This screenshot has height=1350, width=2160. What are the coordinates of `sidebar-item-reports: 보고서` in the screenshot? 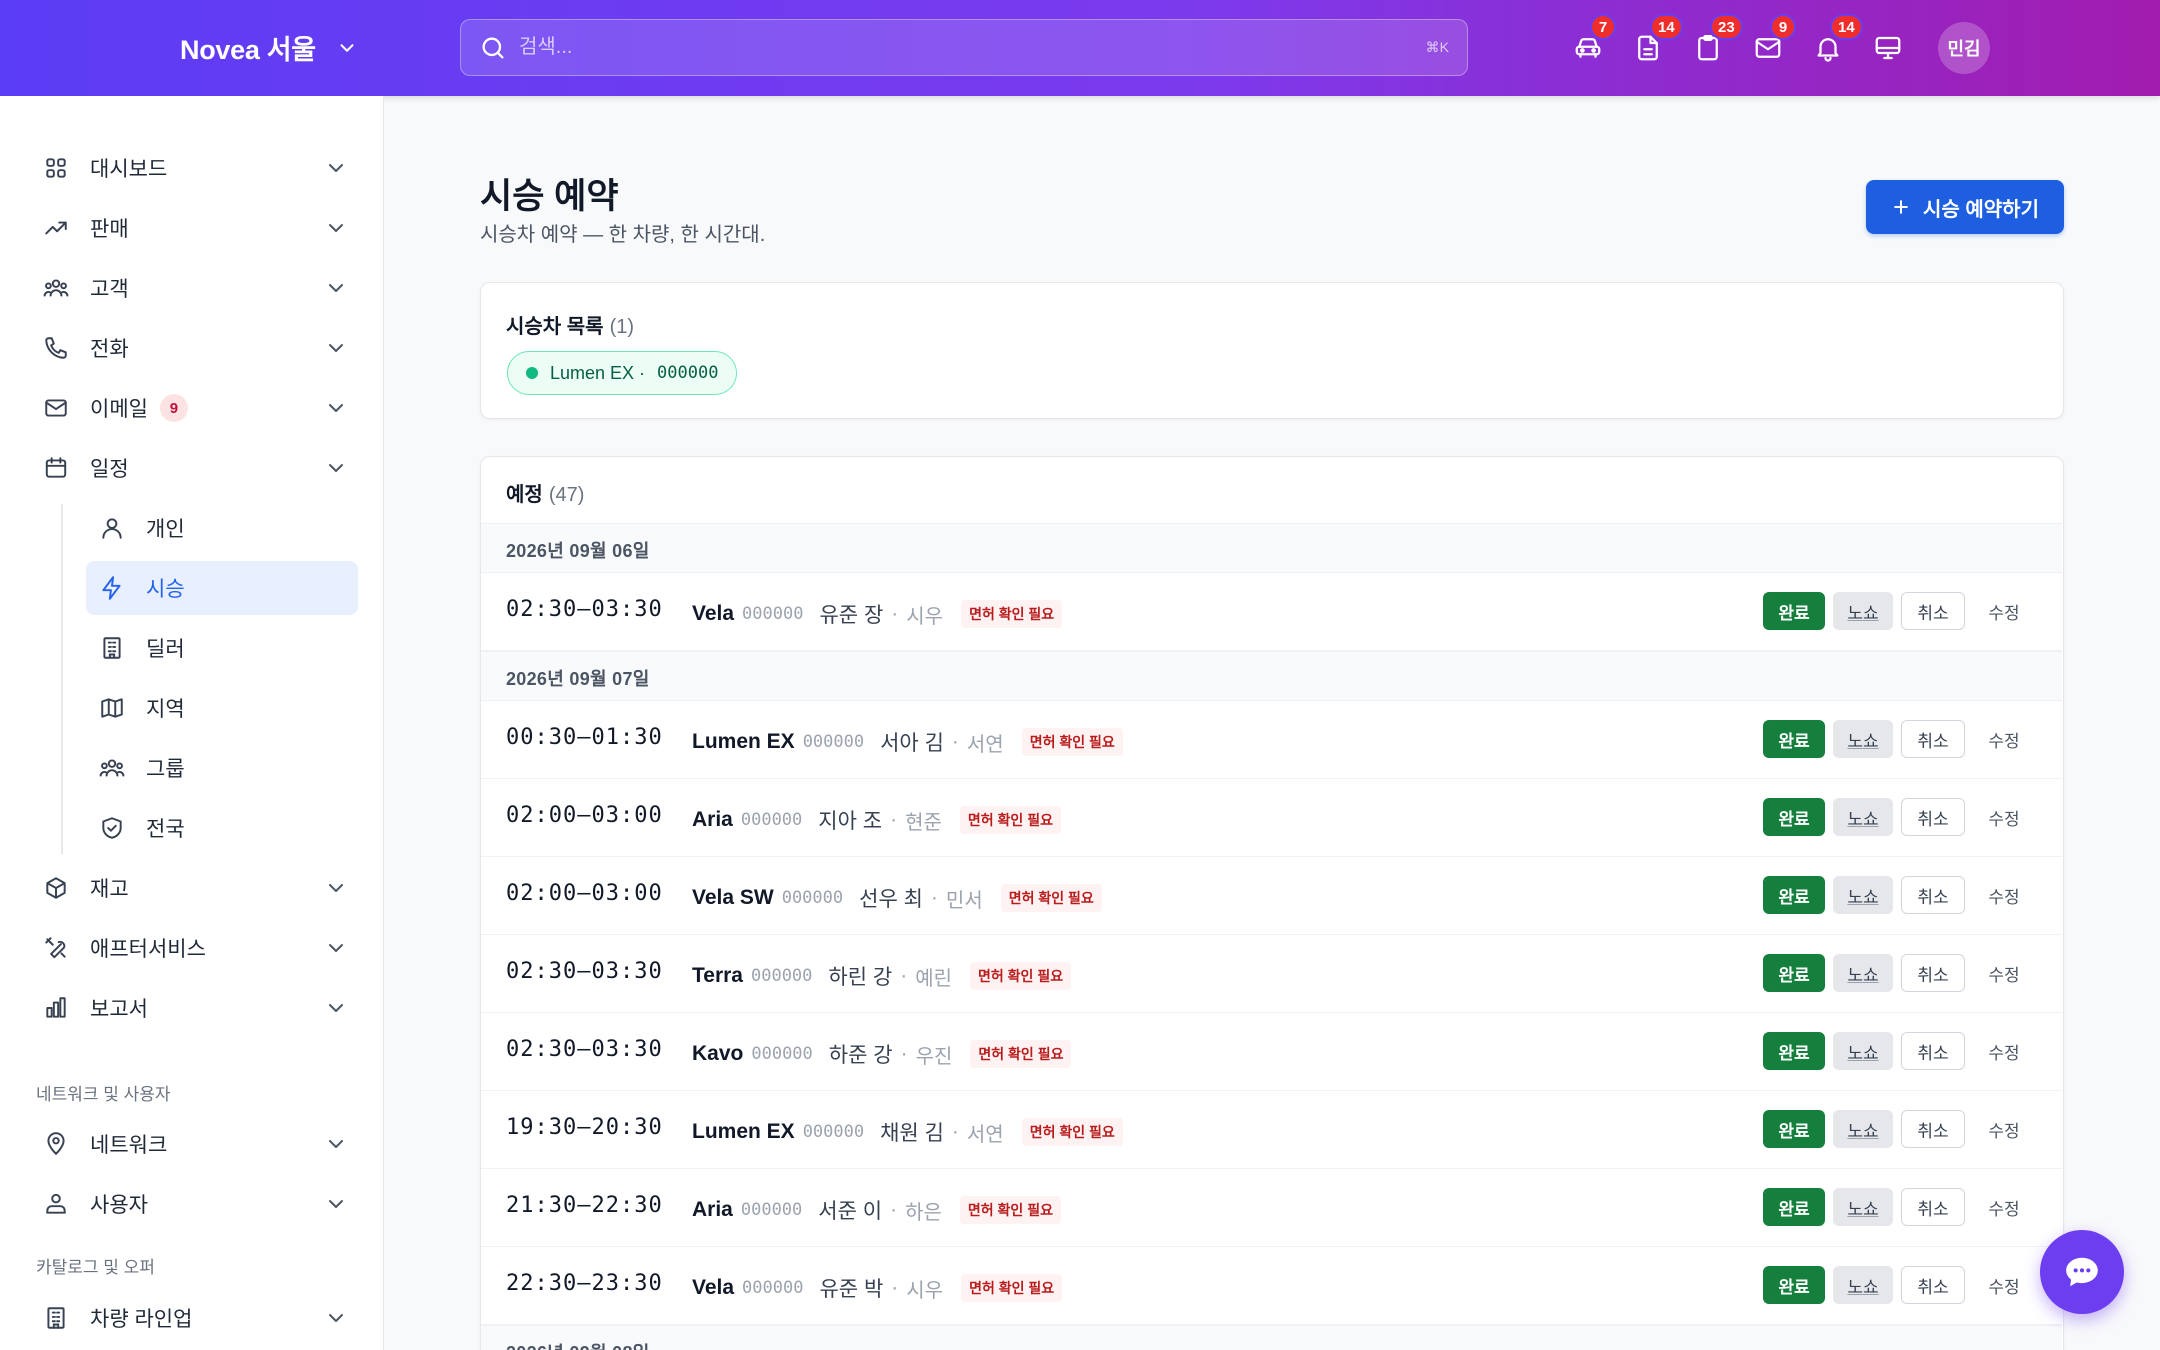 It's located at (195, 1008).